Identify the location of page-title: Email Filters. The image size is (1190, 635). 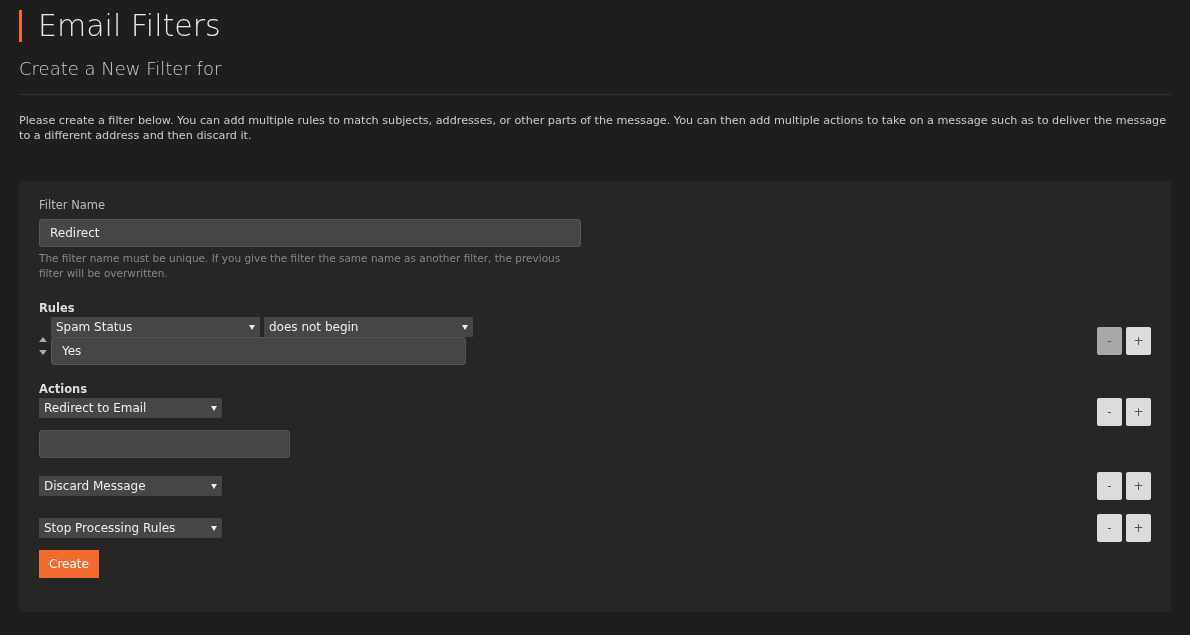
(595, 26).